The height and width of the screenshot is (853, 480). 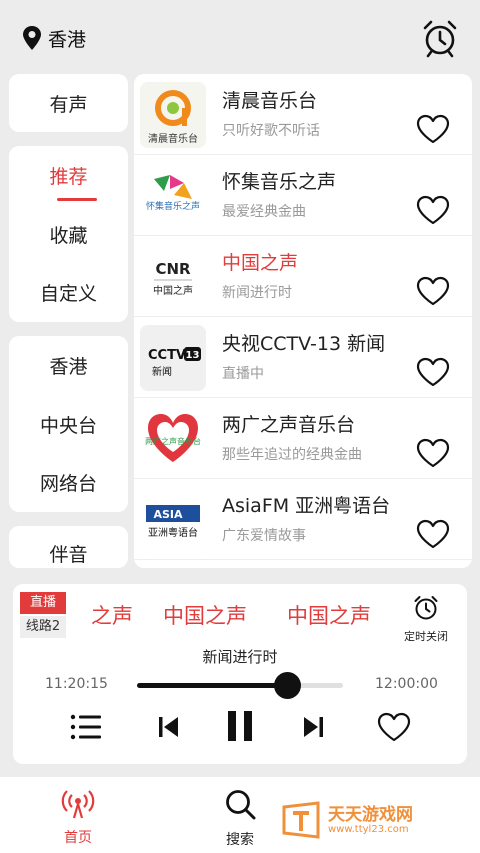 I want to click on sidebar-item-custom: 自定义, so click(x=68, y=292).